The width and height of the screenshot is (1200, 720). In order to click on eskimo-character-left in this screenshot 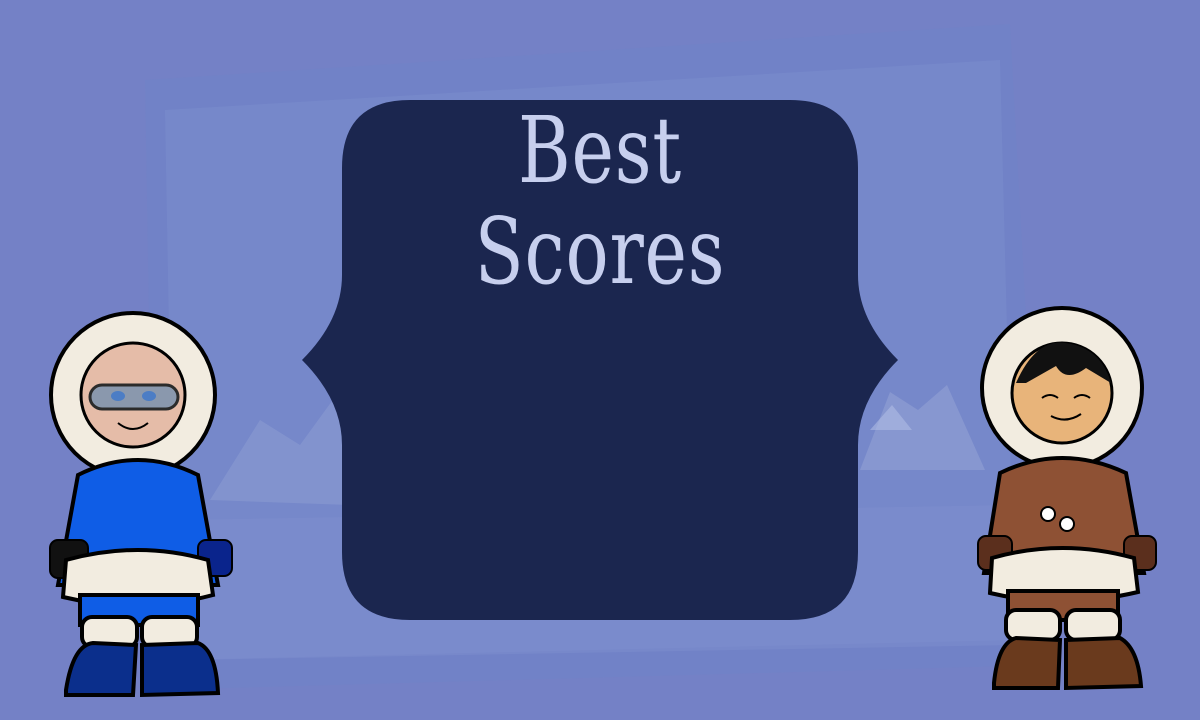, I will do `click(141, 504)`.